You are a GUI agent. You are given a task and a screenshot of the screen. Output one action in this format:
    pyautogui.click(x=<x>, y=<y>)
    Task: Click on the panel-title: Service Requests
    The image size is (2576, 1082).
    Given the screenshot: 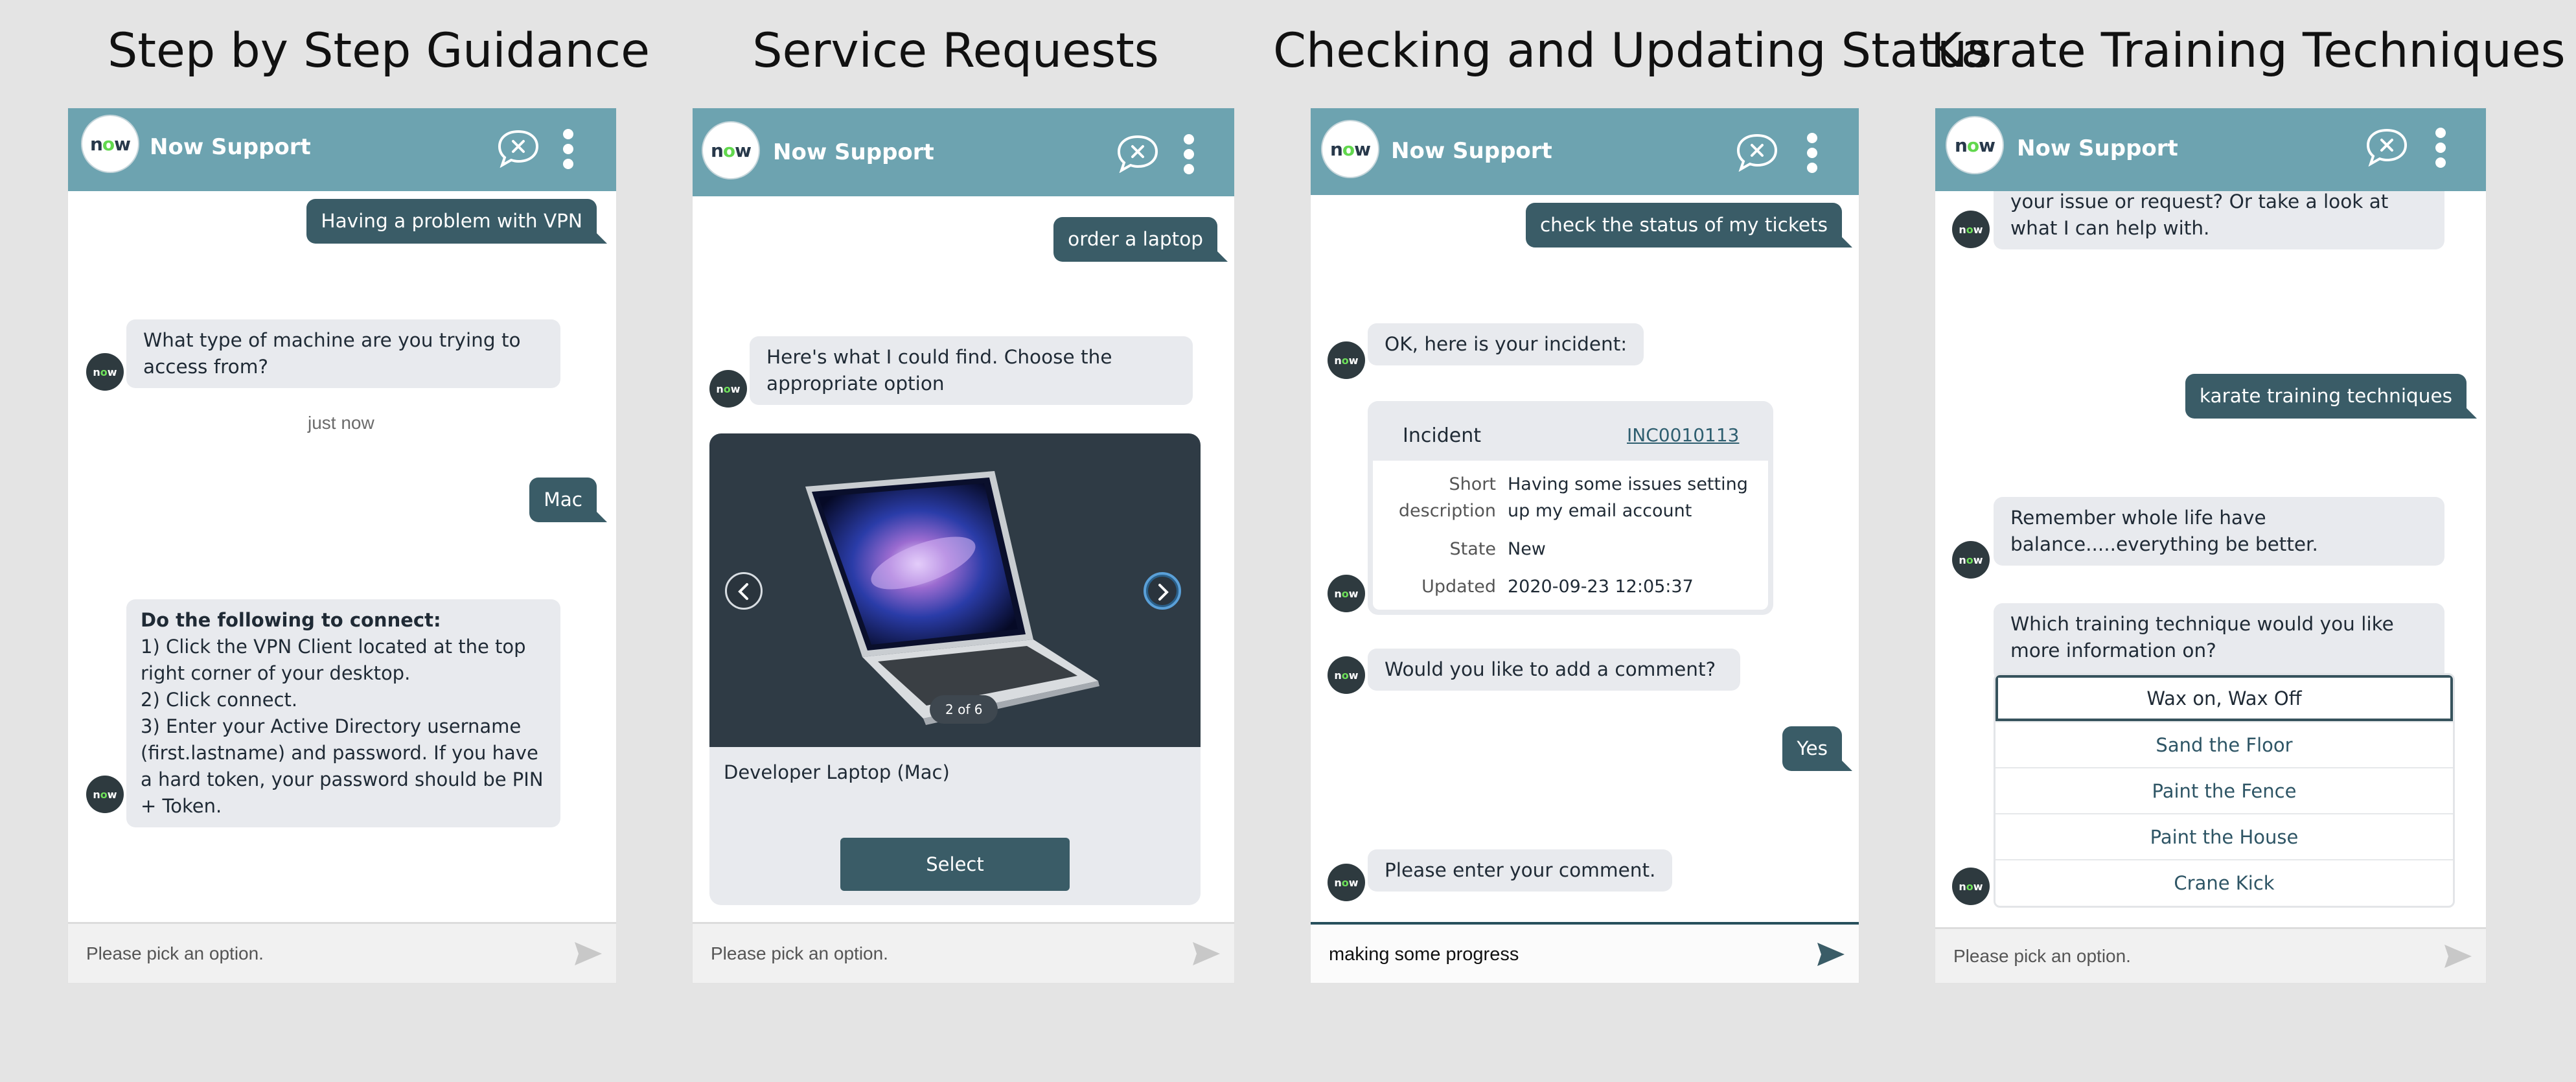 What is the action you would take?
    pyautogui.click(x=955, y=50)
    